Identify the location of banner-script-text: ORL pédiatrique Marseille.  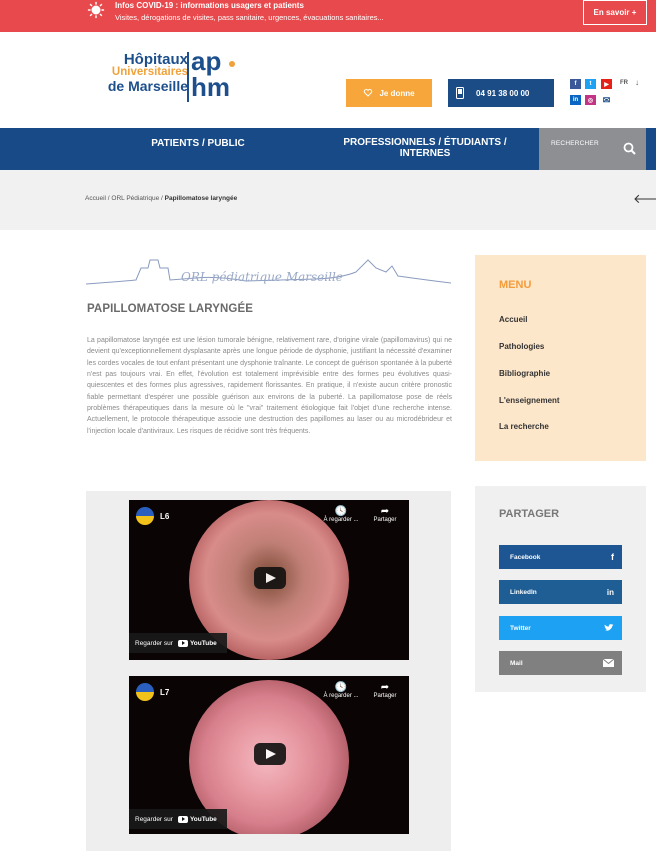
(262, 277).